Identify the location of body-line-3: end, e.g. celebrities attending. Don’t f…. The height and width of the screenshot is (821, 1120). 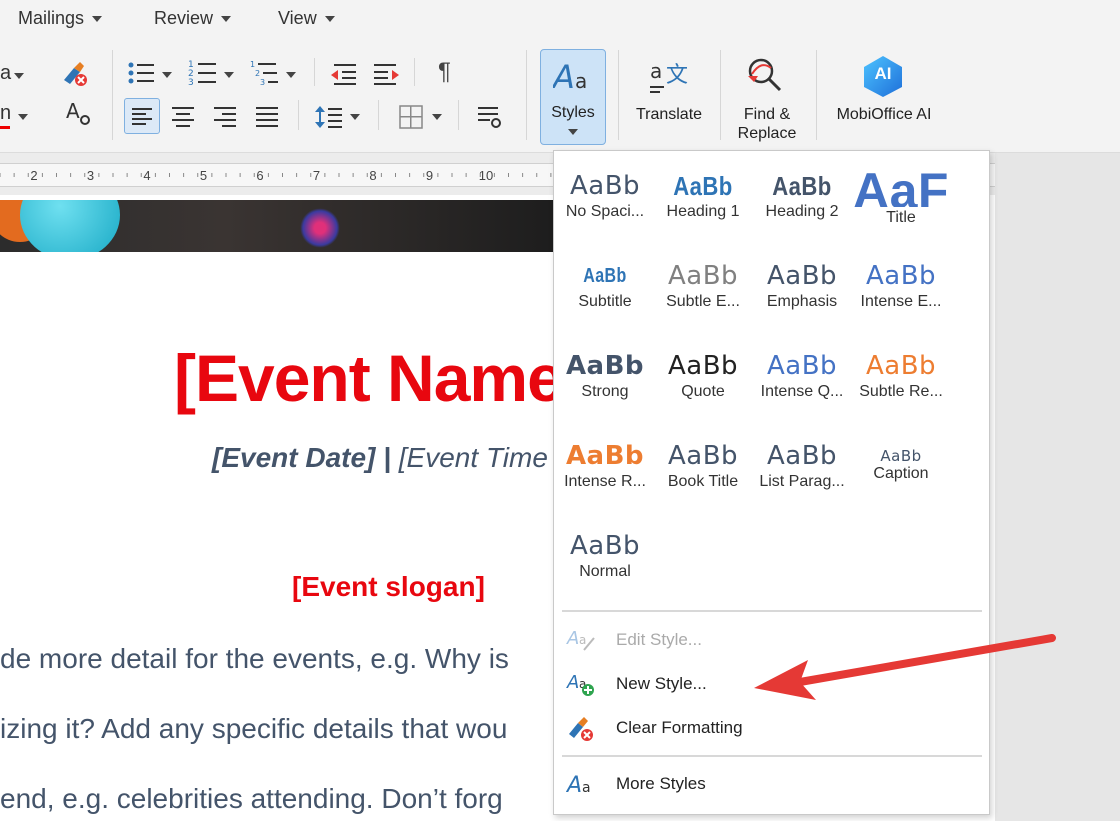
(251, 799).